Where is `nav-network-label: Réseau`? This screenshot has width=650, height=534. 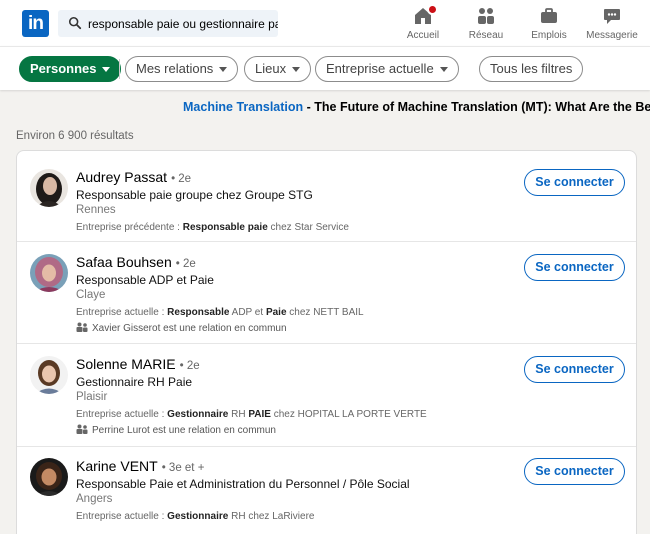 nav-network-label: Réseau is located at coordinates (486, 35).